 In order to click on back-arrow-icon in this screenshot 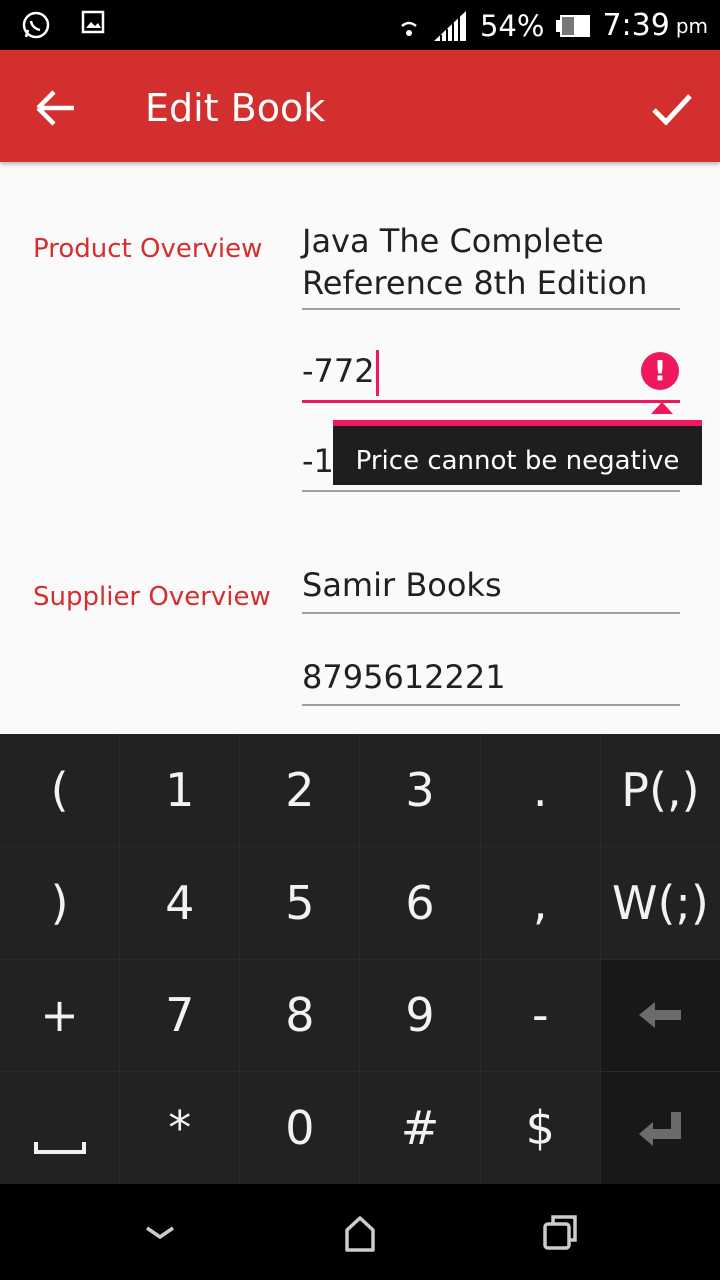, I will do `click(56, 108)`.